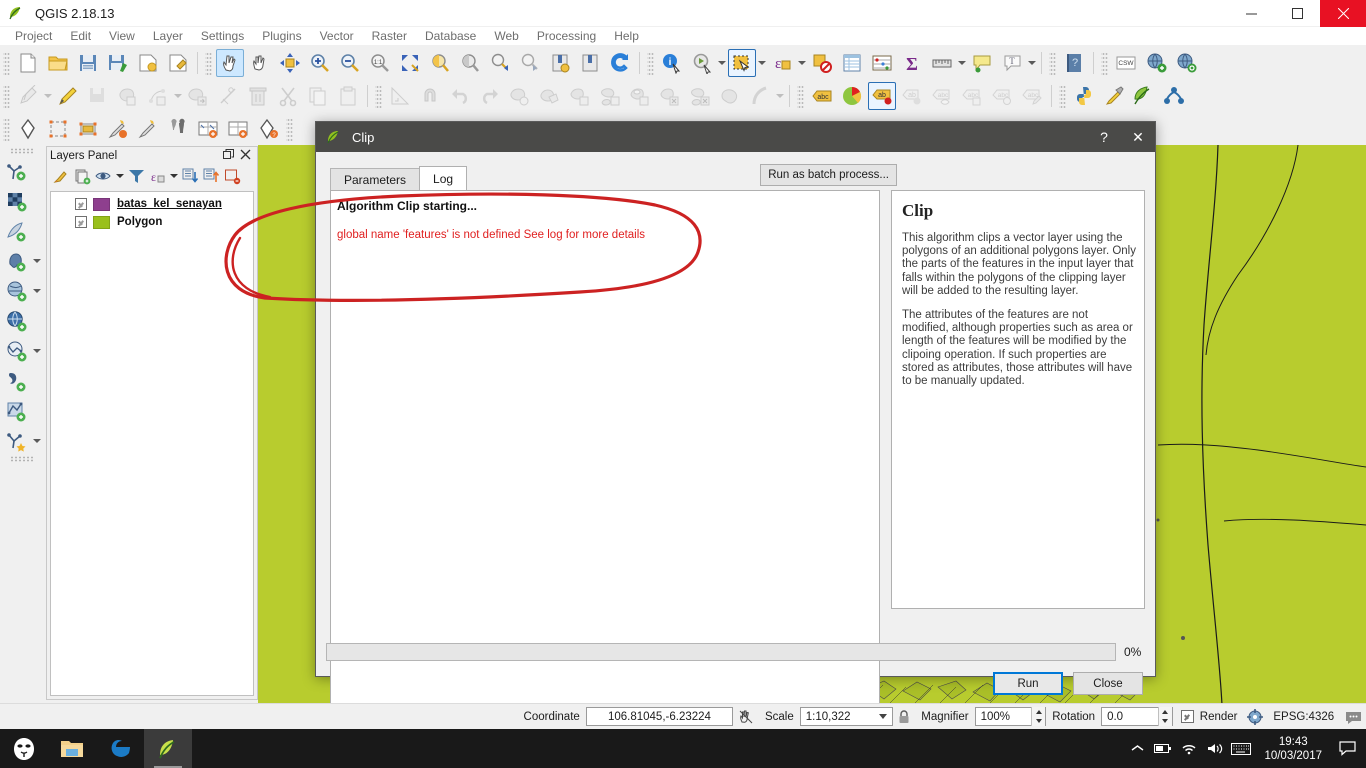 This screenshot has height=768, width=1366. I want to click on run-button: Run, so click(1028, 683).